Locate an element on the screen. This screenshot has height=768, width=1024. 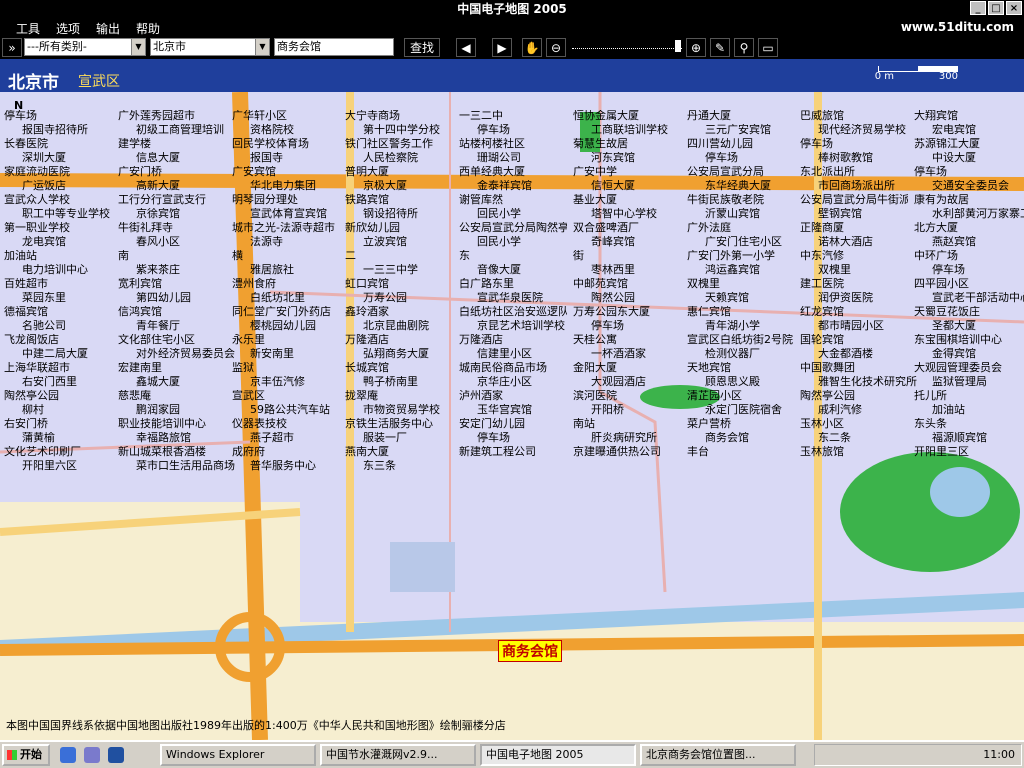
map-label: 加油站 is located at coordinates (948, 410).